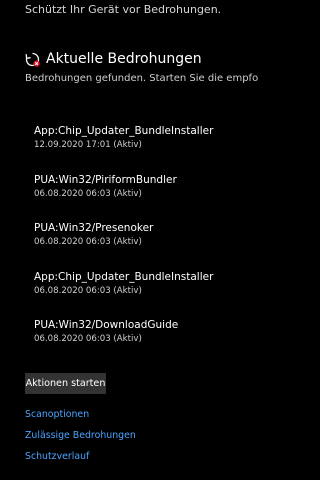 This screenshot has height=480, width=320. I want to click on start-actions-button: Aktionen starten, so click(65, 383).